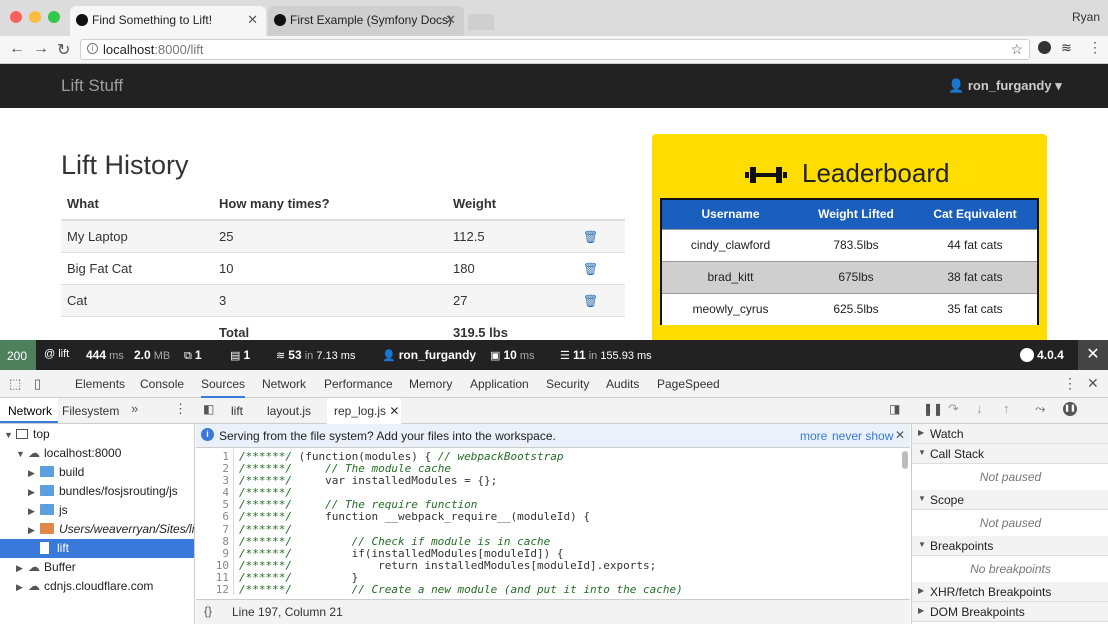 The image size is (1108, 624). Describe the element at coordinates (63, 510) in the screenshot. I see `tree-label: js` at that location.